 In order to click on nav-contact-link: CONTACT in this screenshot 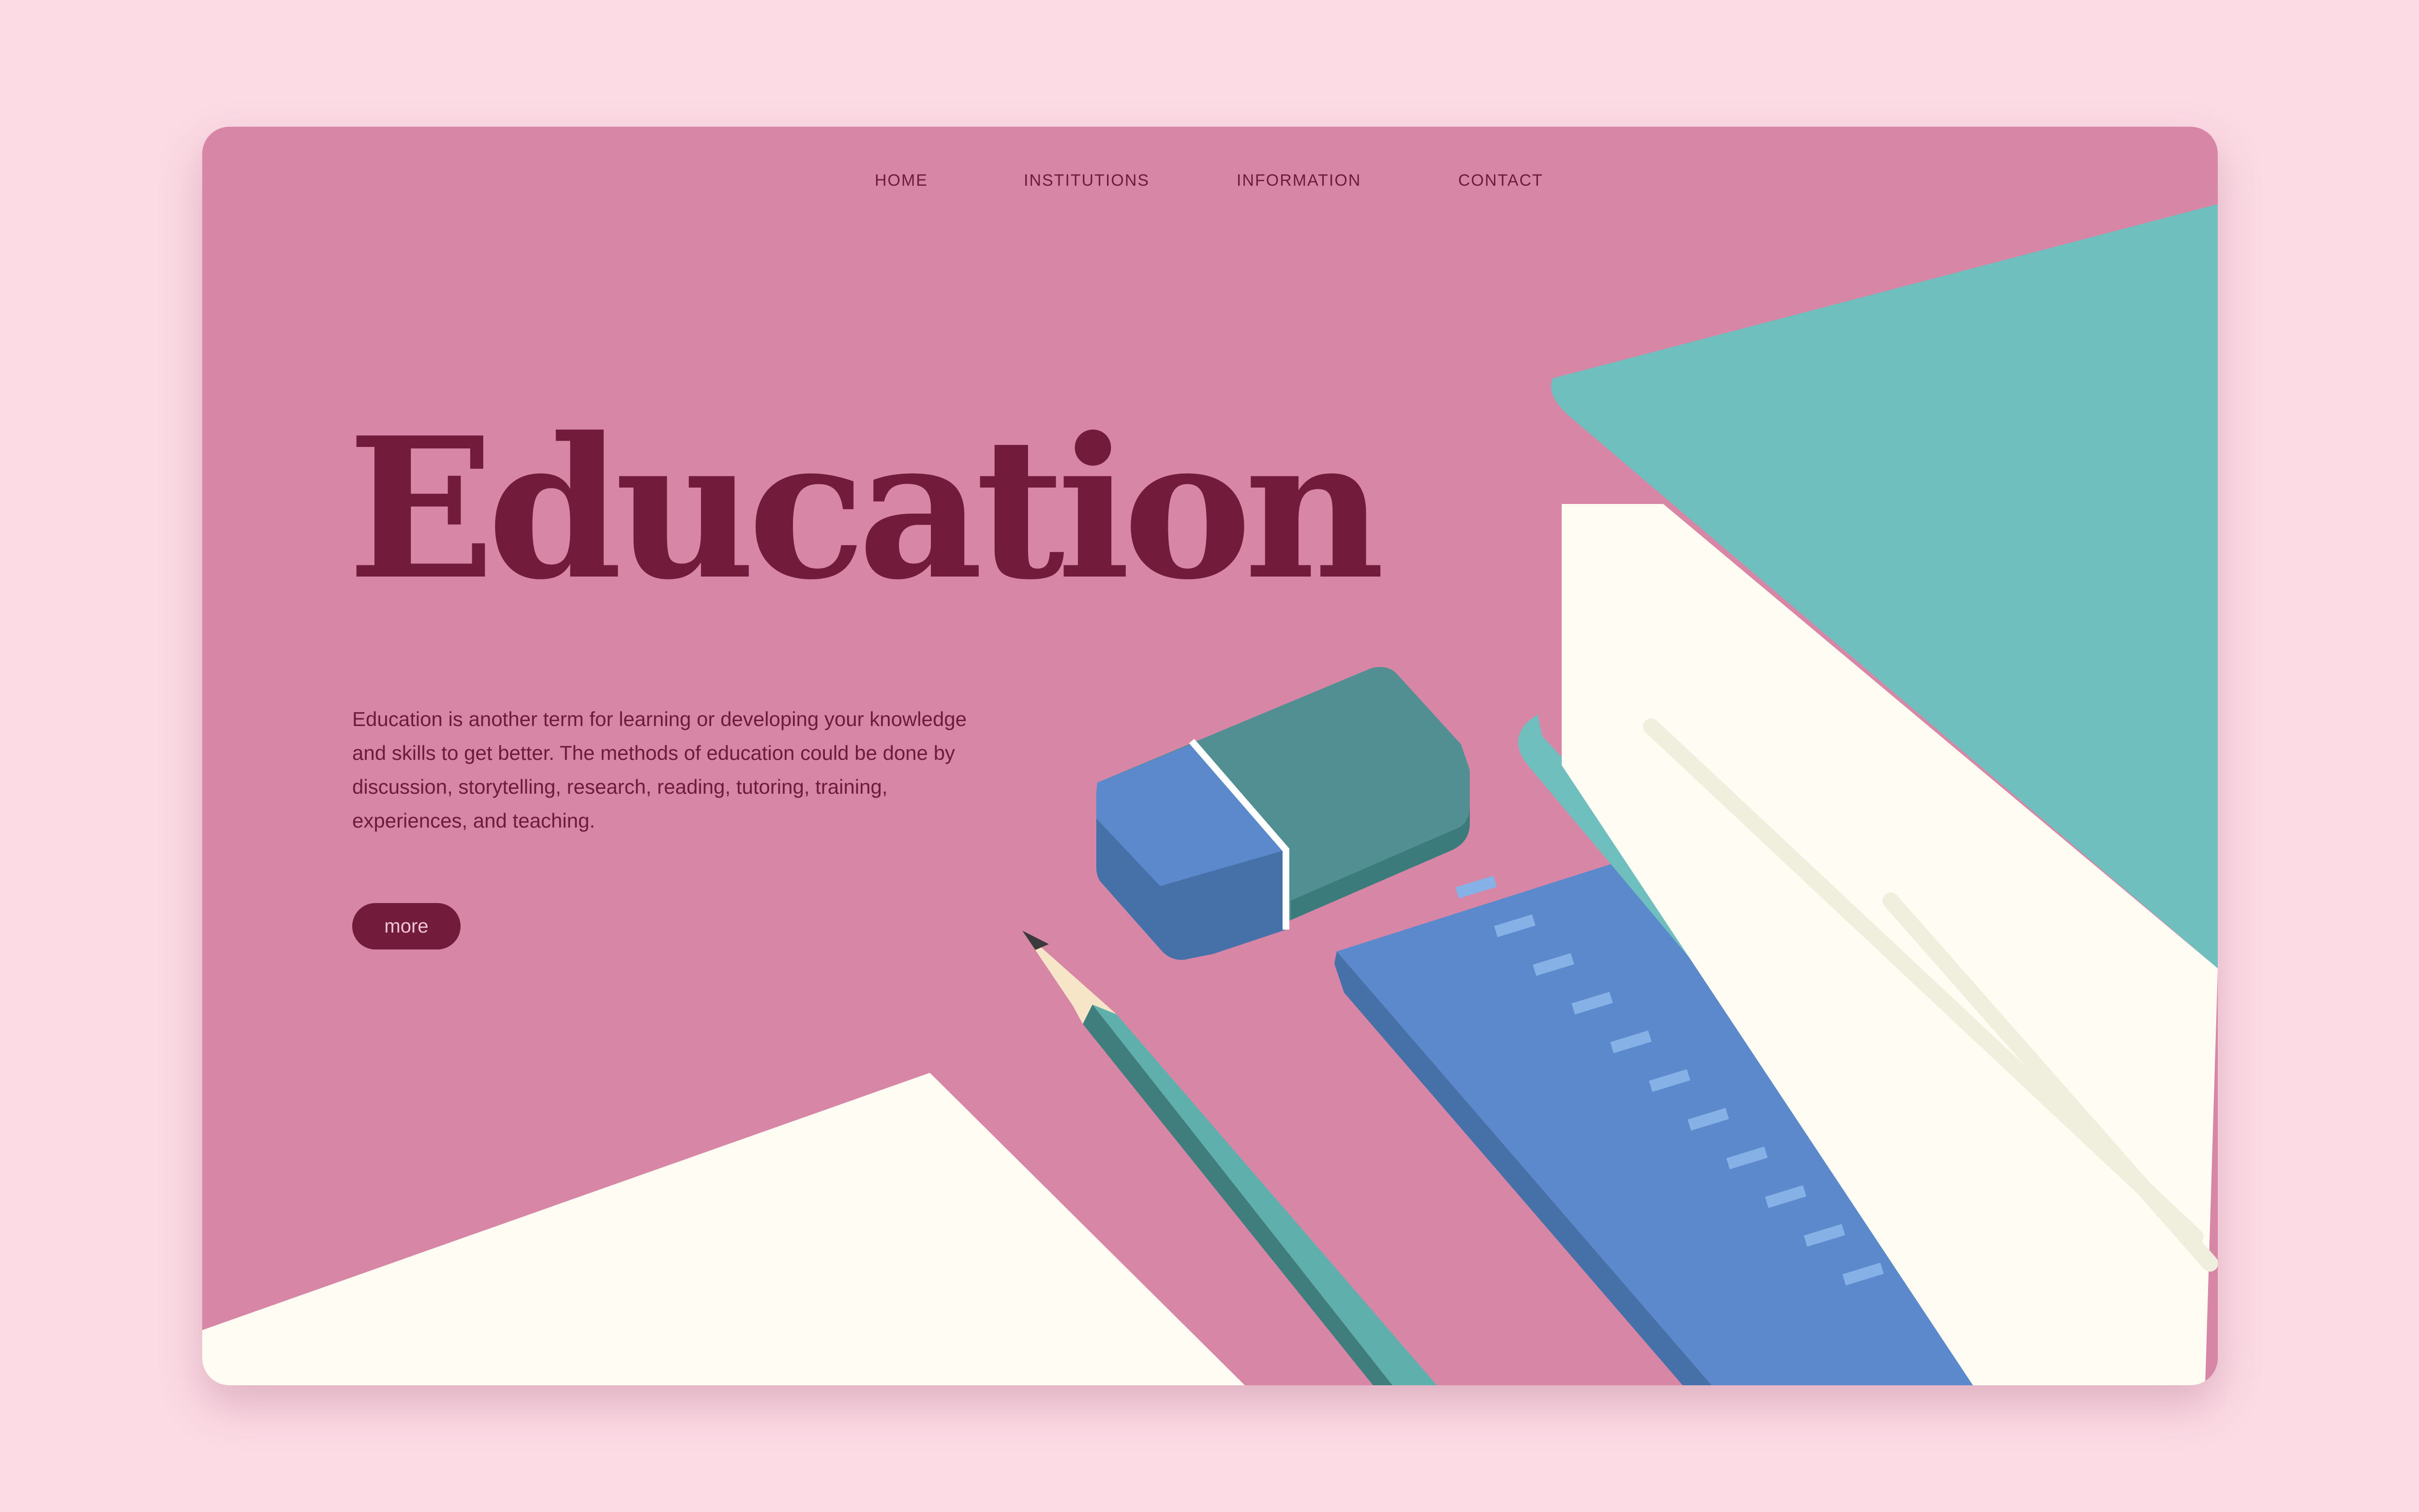, I will do `click(1501, 181)`.